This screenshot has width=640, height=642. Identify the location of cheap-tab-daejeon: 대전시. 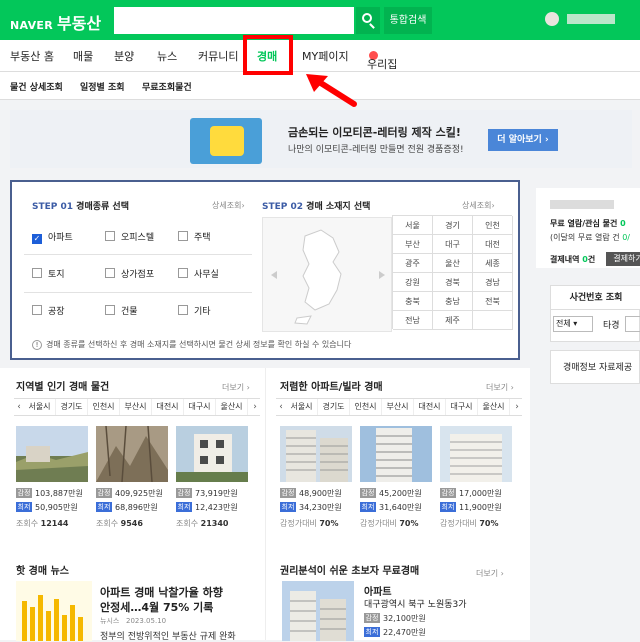
(430, 407).